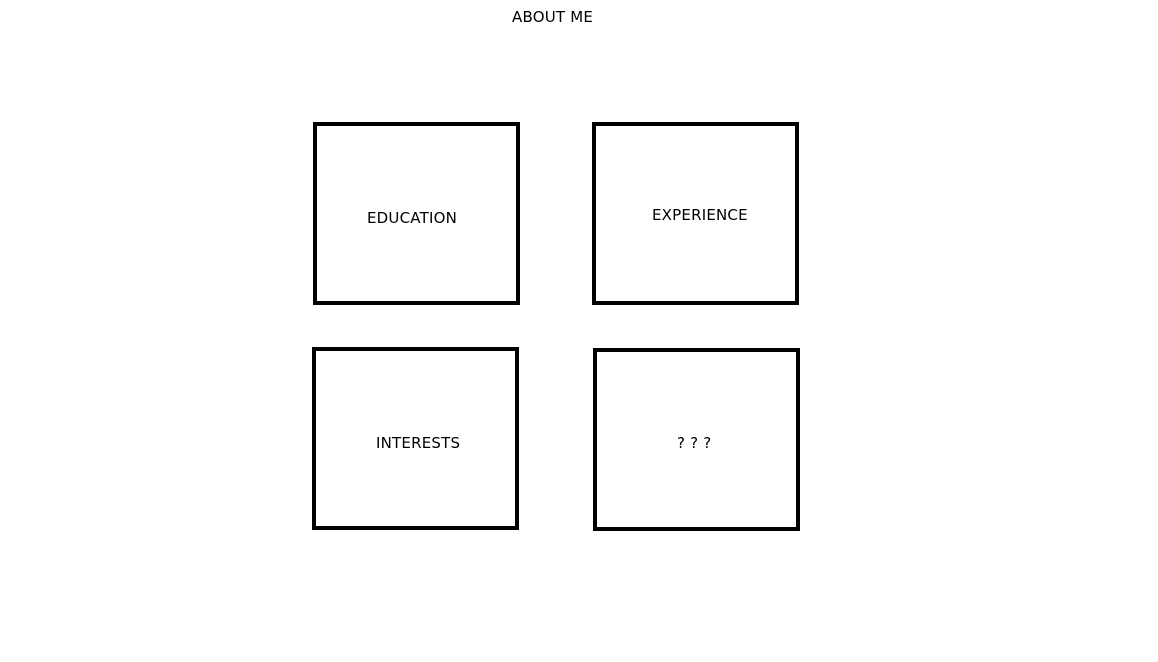 The width and height of the screenshot is (1158, 662). What do you see at coordinates (700, 215) in the screenshot?
I see `experience-tile-label: EXPERIENCE` at bounding box center [700, 215].